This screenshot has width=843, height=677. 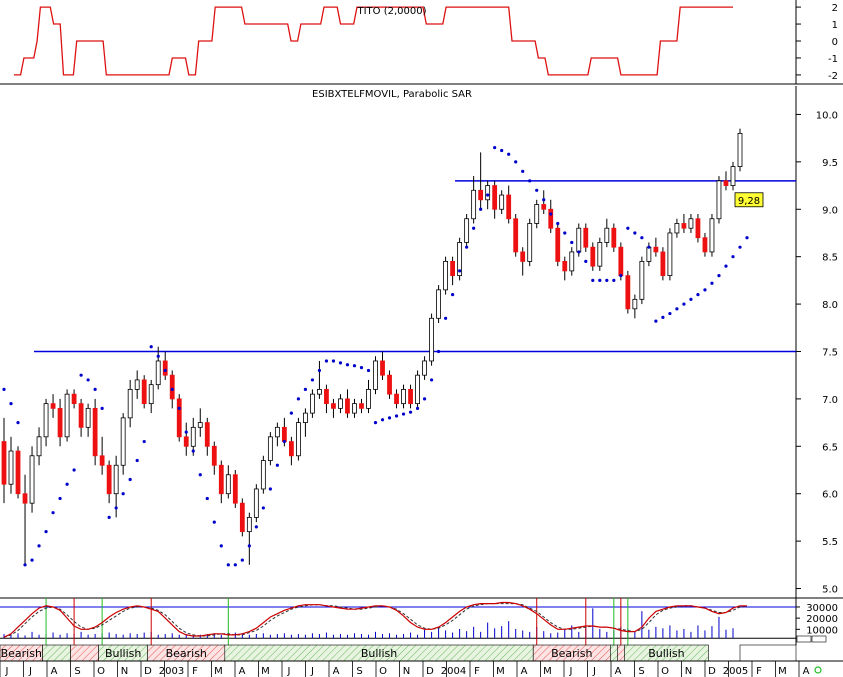 What do you see at coordinates (195, 671) in the screenshot?
I see `x-axis-tick-label: F` at bounding box center [195, 671].